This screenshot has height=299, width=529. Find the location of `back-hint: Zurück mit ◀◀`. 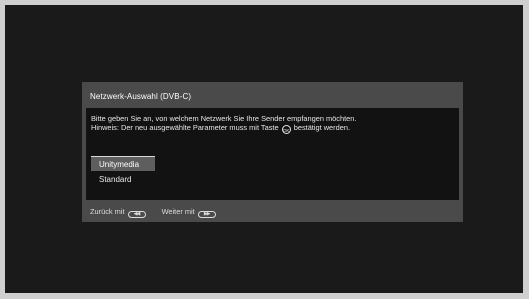

back-hint: Zurück mit ◀◀ is located at coordinates (118, 212).